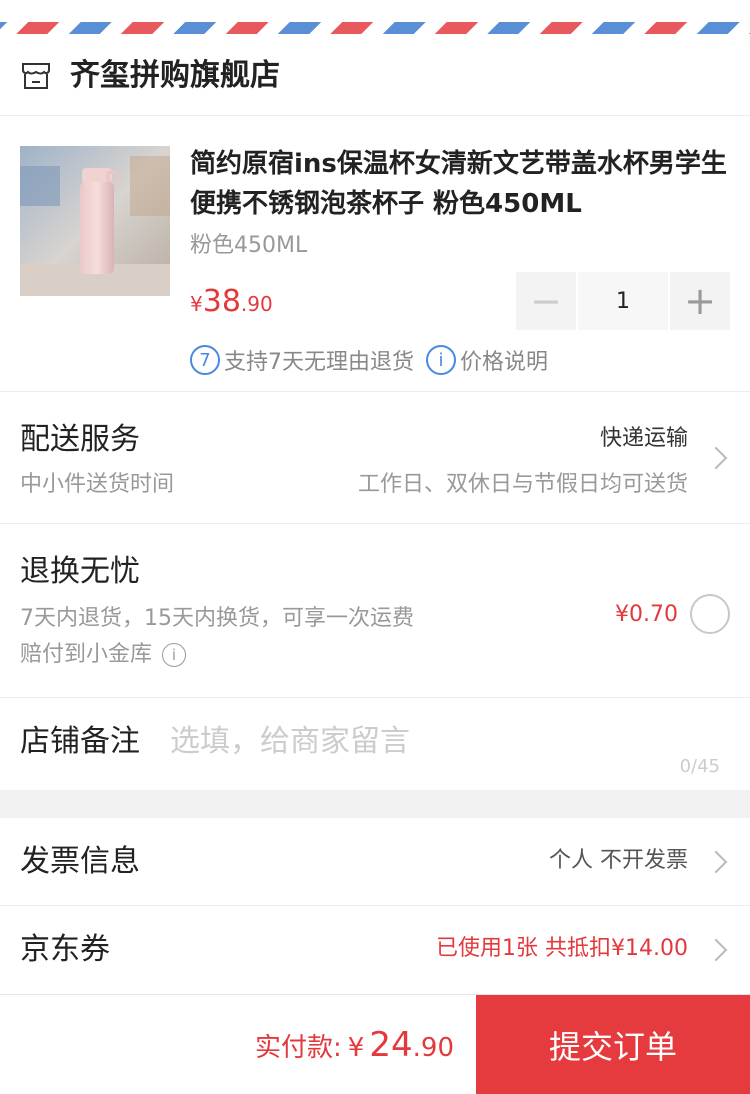 This screenshot has height=1094, width=750. I want to click on increase-button: +, so click(700, 301).